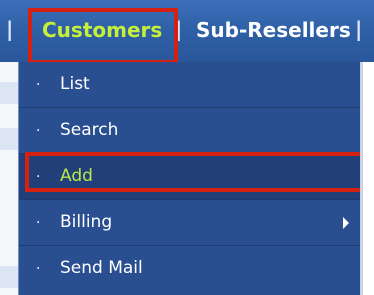 The width and height of the screenshot is (374, 295). Describe the element at coordinates (190, 85) in the screenshot. I see `menu-item-list: · List` at that location.